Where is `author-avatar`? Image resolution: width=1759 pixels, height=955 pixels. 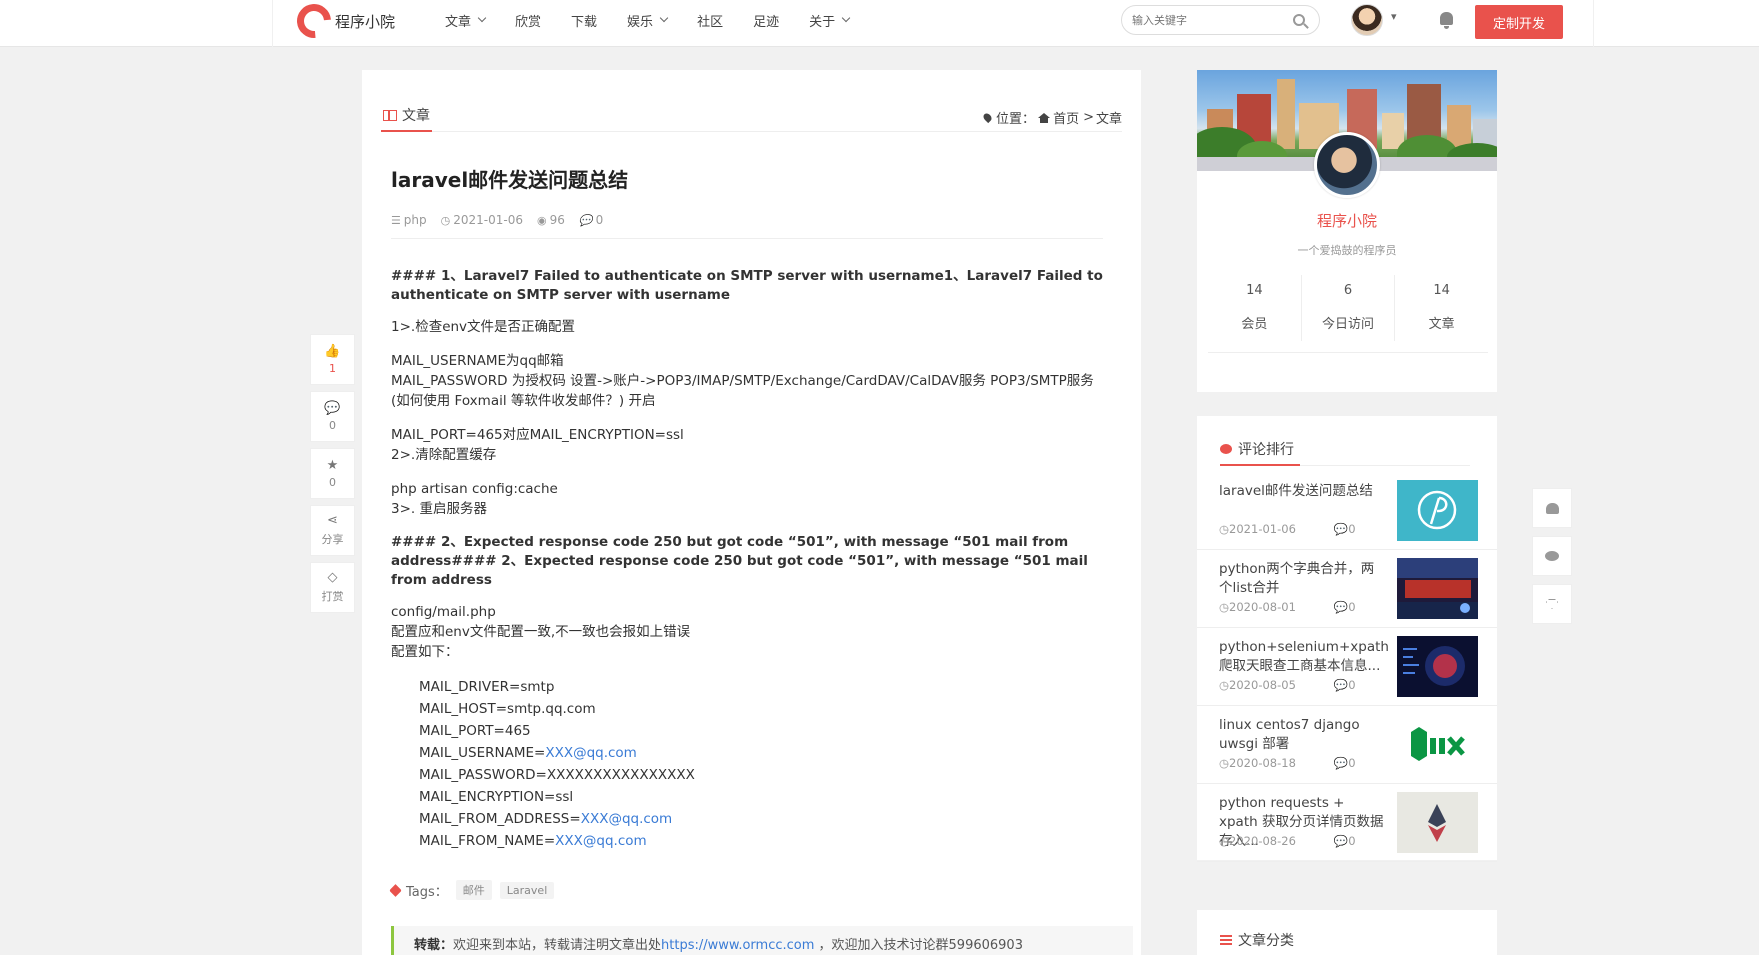
author-avatar is located at coordinates (1347, 165).